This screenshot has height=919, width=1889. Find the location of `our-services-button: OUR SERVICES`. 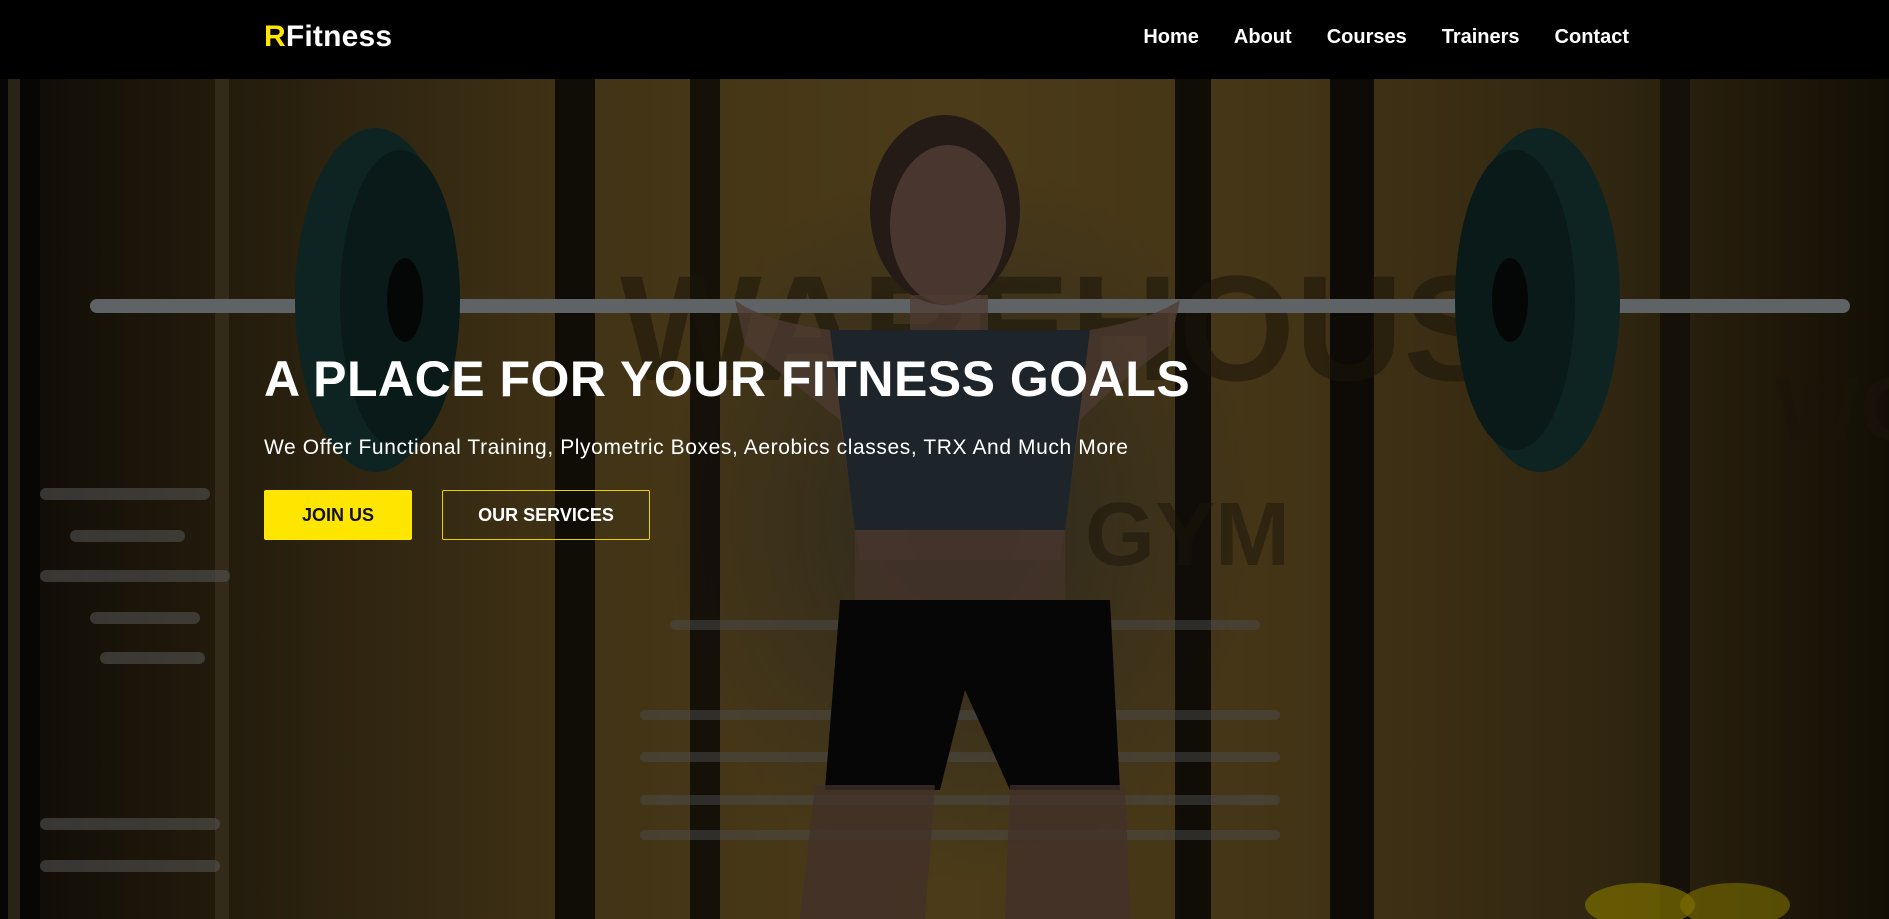

our-services-button: OUR SERVICES is located at coordinates (546, 515).